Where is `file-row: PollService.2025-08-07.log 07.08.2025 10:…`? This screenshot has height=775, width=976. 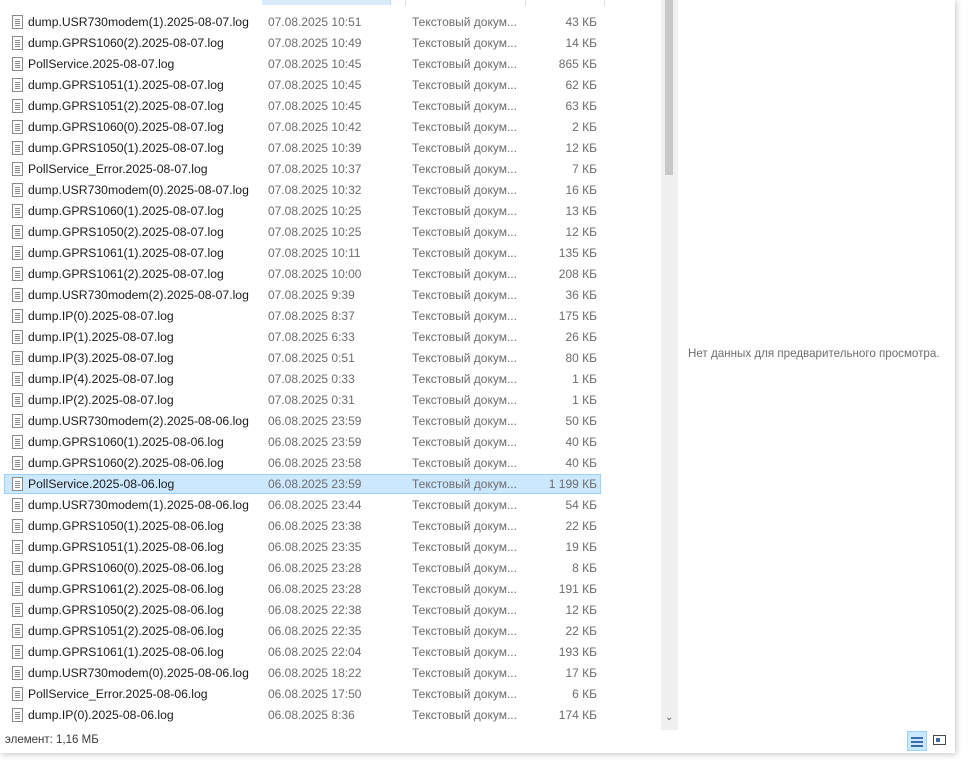 file-row: PollService.2025-08-07.log 07.08.2025 10:… is located at coordinates (302, 64).